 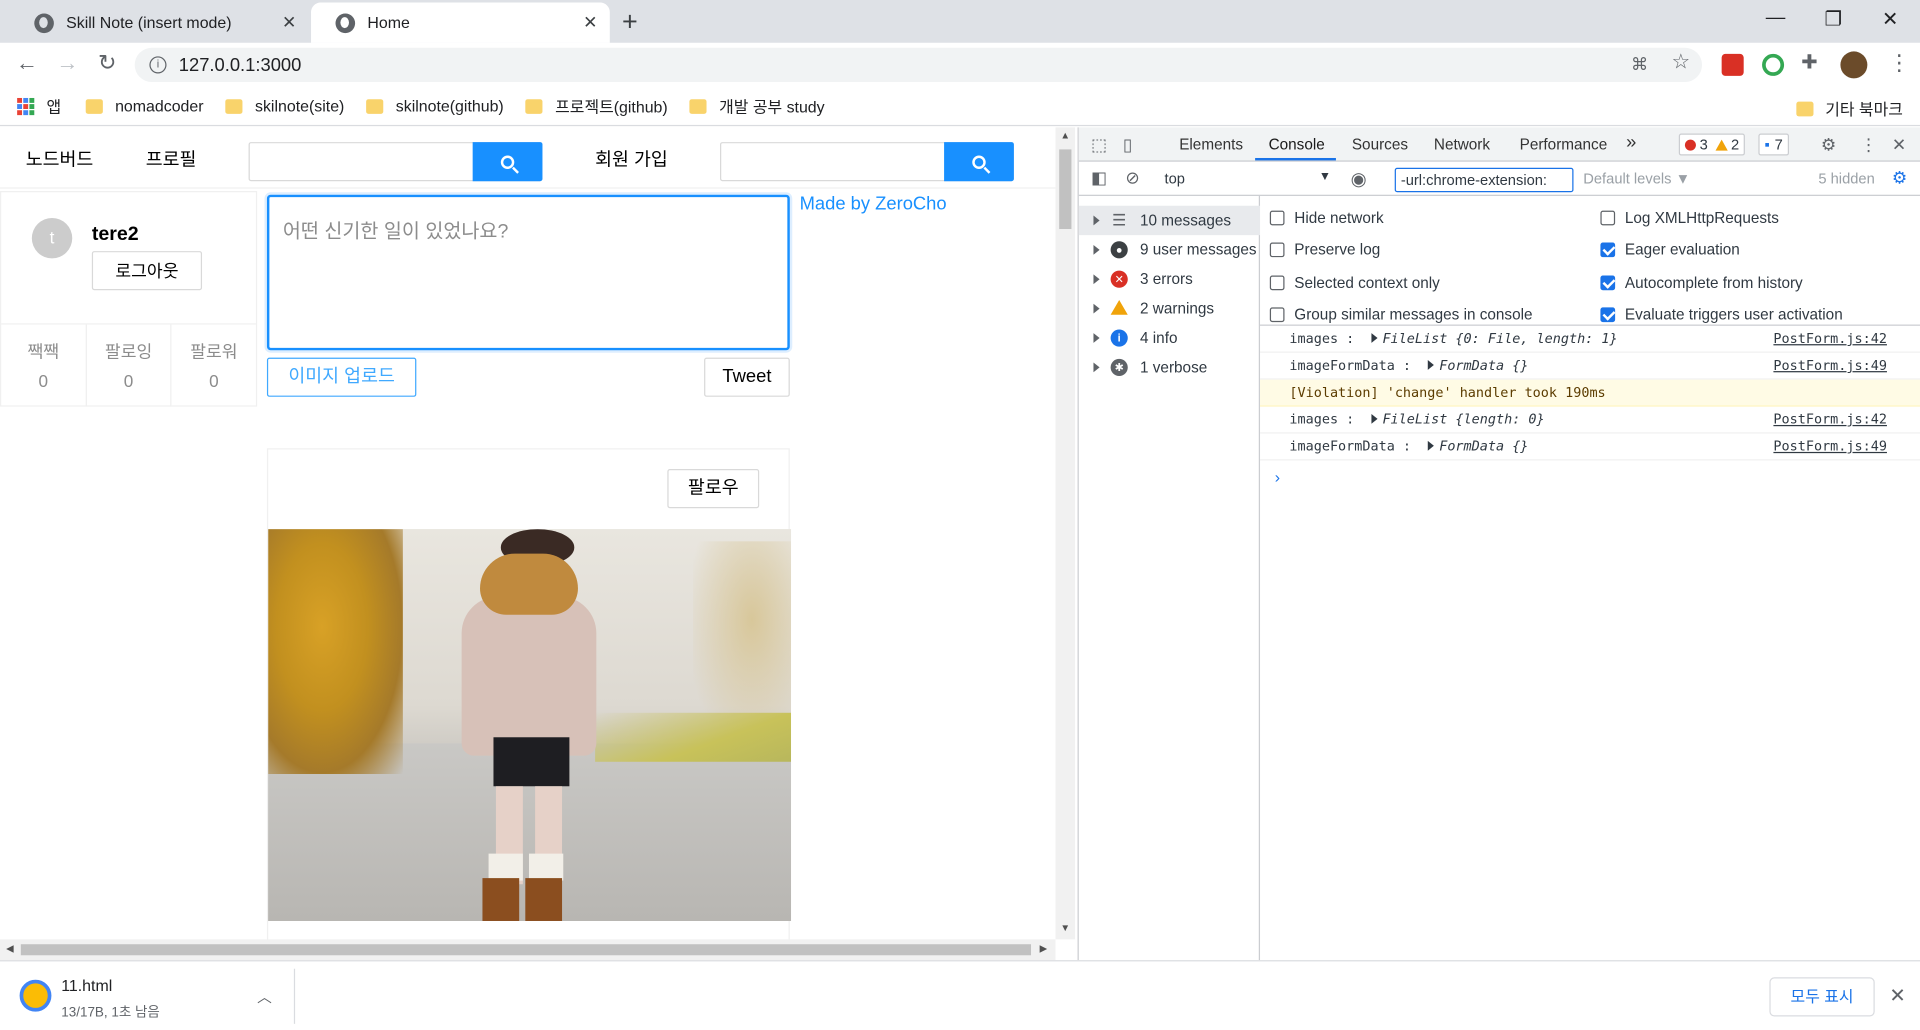 What do you see at coordinates (1639, 64) in the screenshot?
I see `translate-icon: ⌘` at bounding box center [1639, 64].